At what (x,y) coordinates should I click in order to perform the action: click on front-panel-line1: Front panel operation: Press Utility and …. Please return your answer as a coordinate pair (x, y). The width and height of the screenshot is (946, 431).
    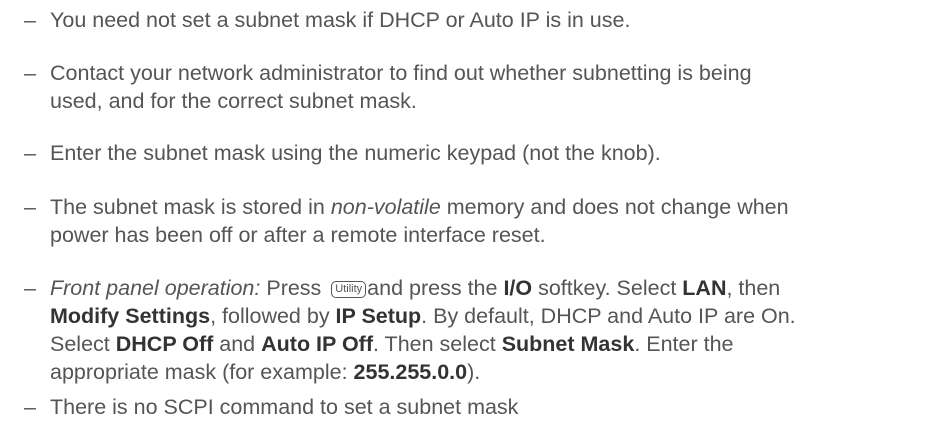
    Looking at the image, I should click on (415, 288).